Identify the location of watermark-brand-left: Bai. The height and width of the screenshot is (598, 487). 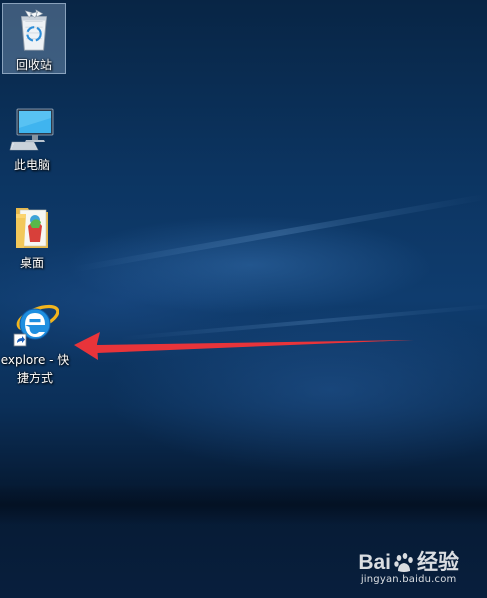
(374, 562).